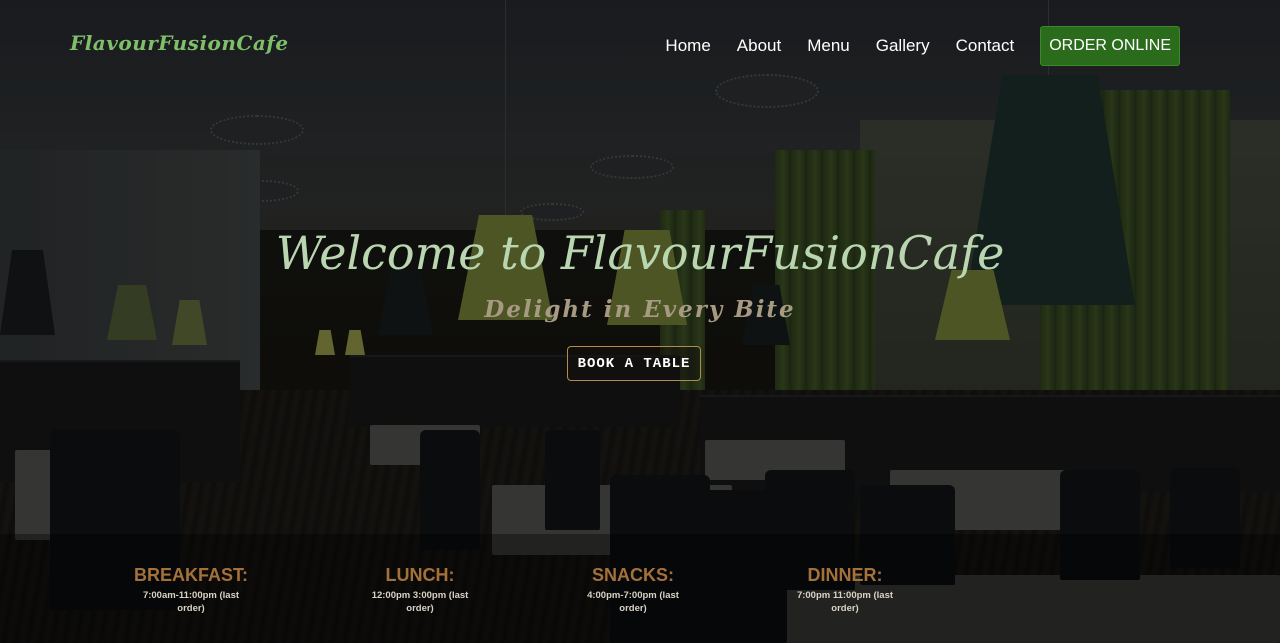 This screenshot has width=1280, height=643. I want to click on meal-label: SNACKS:, so click(632, 575).